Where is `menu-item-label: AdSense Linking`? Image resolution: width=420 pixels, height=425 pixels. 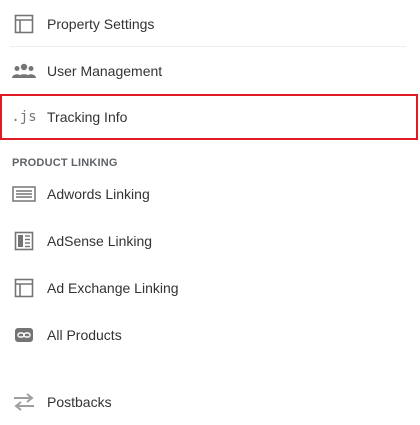 menu-item-label: AdSense Linking is located at coordinates (100, 240).